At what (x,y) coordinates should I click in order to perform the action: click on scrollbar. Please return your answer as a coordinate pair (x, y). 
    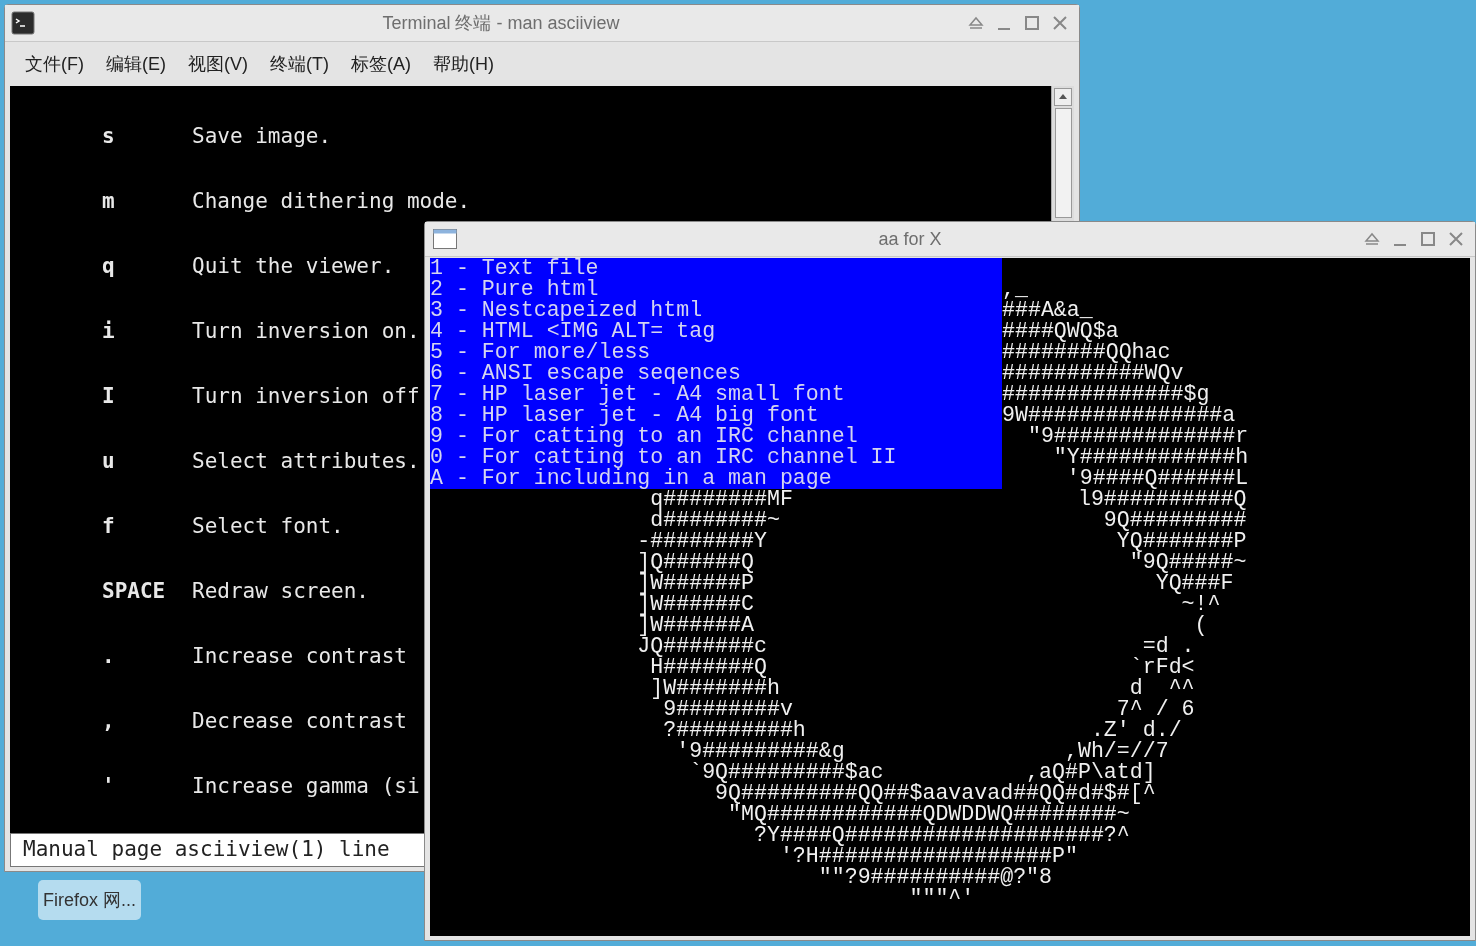
    Looking at the image, I should click on (1063, 152).